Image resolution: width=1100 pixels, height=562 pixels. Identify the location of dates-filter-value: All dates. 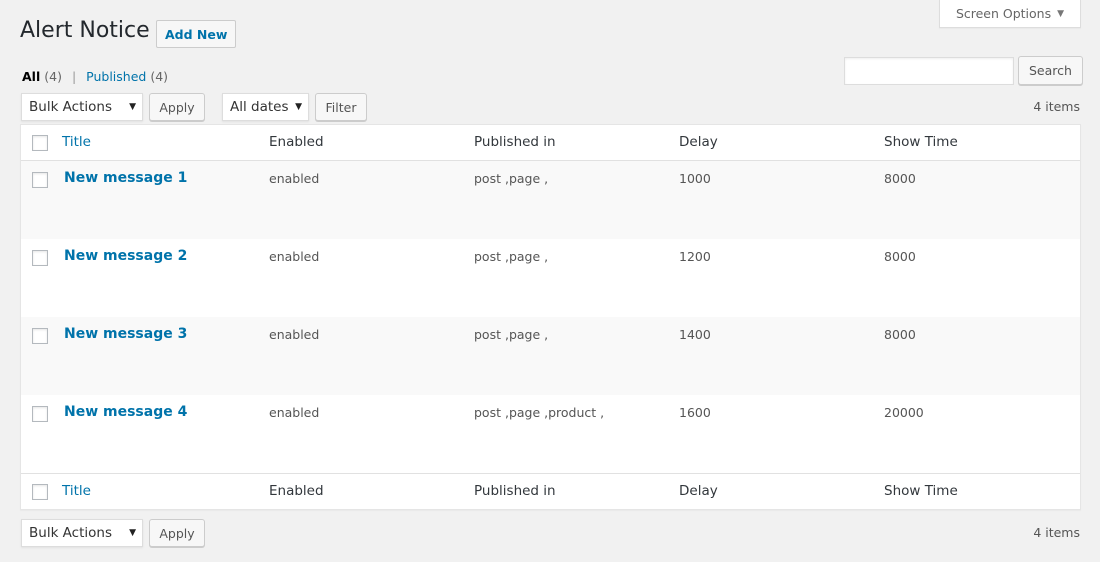
(259, 107).